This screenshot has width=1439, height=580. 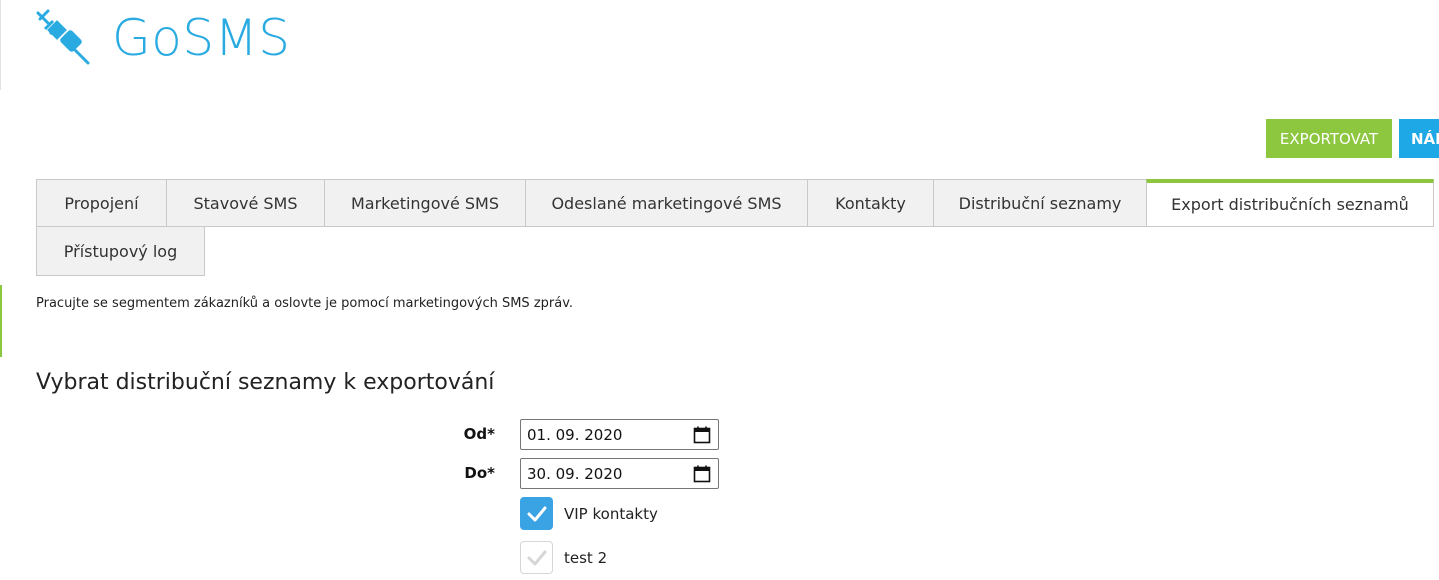 What do you see at coordinates (611, 513) in the screenshot?
I see `list-label-vip: VIP kontakty` at bounding box center [611, 513].